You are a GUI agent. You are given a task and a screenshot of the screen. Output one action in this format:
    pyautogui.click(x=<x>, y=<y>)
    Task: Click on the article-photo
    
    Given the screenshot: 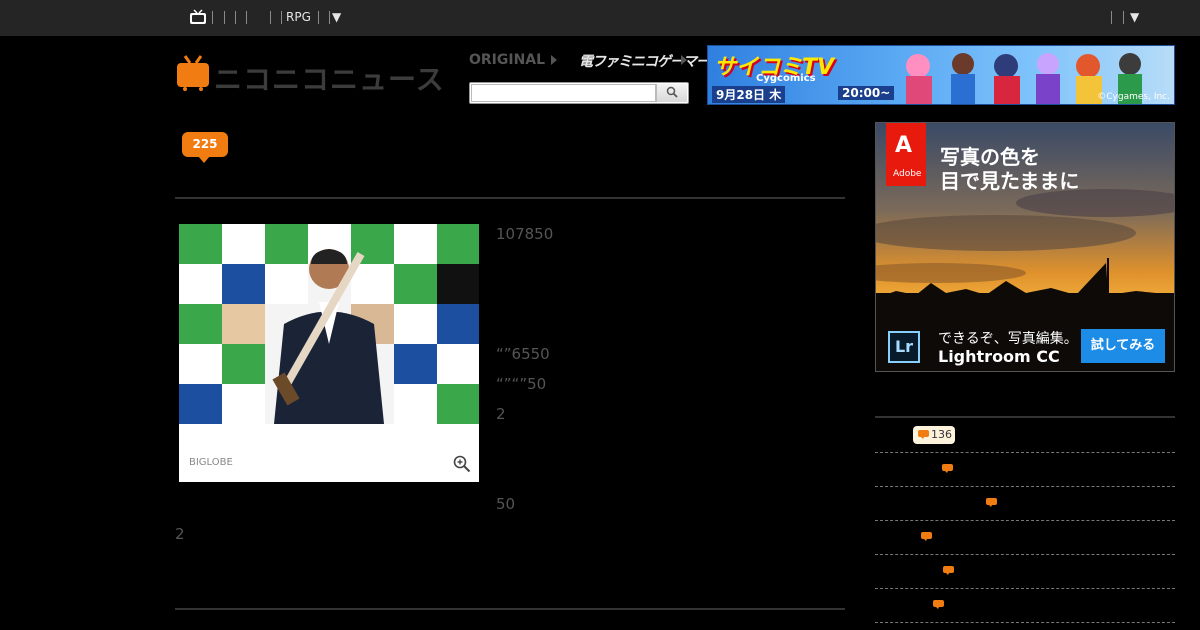 What is the action you would take?
    pyautogui.click(x=329, y=324)
    